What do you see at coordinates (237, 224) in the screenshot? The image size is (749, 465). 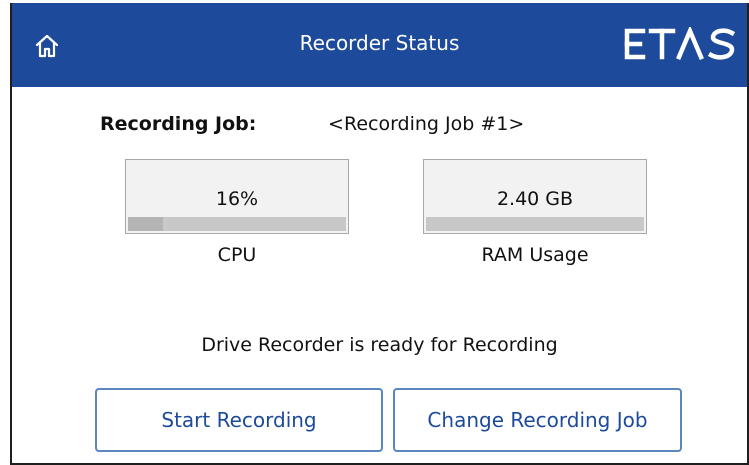 I see `cpu-bar-track` at bounding box center [237, 224].